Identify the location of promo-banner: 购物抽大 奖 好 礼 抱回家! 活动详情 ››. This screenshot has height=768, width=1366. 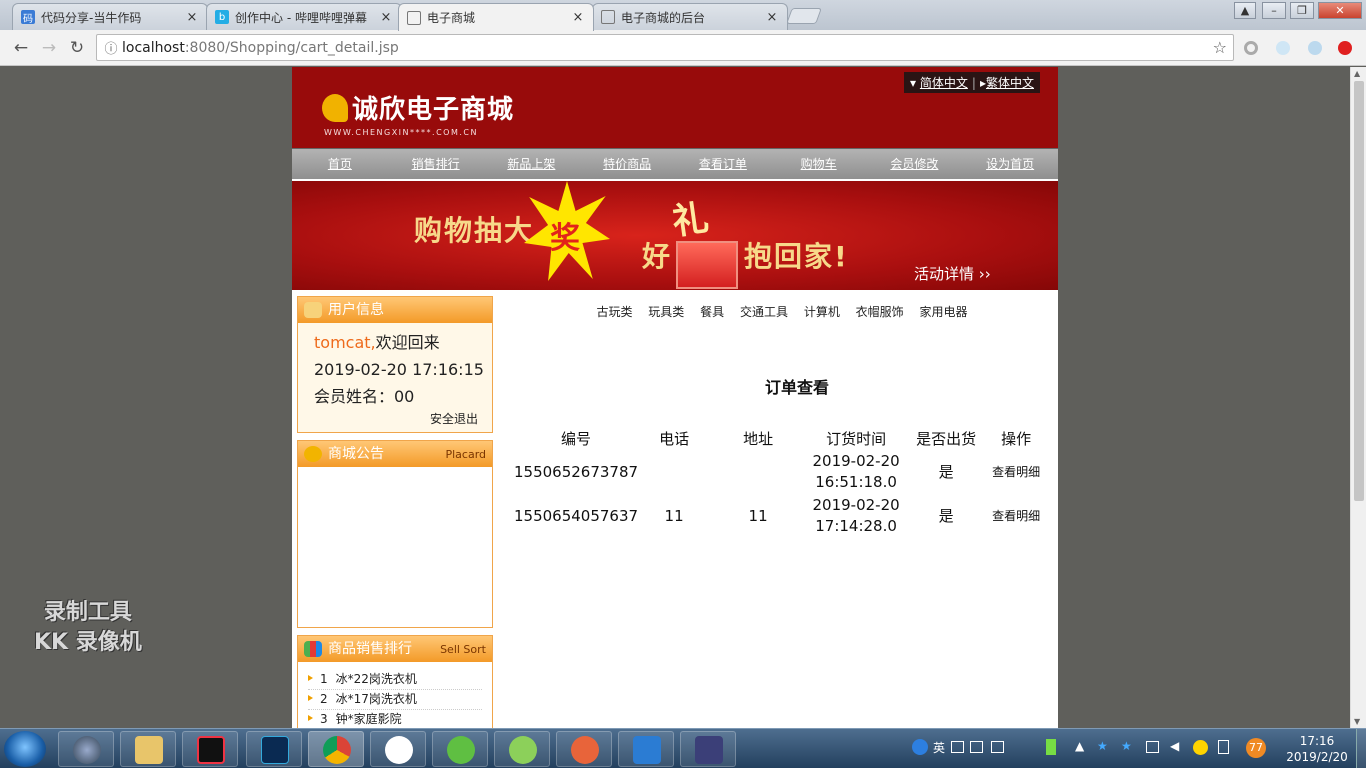
(675, 235).